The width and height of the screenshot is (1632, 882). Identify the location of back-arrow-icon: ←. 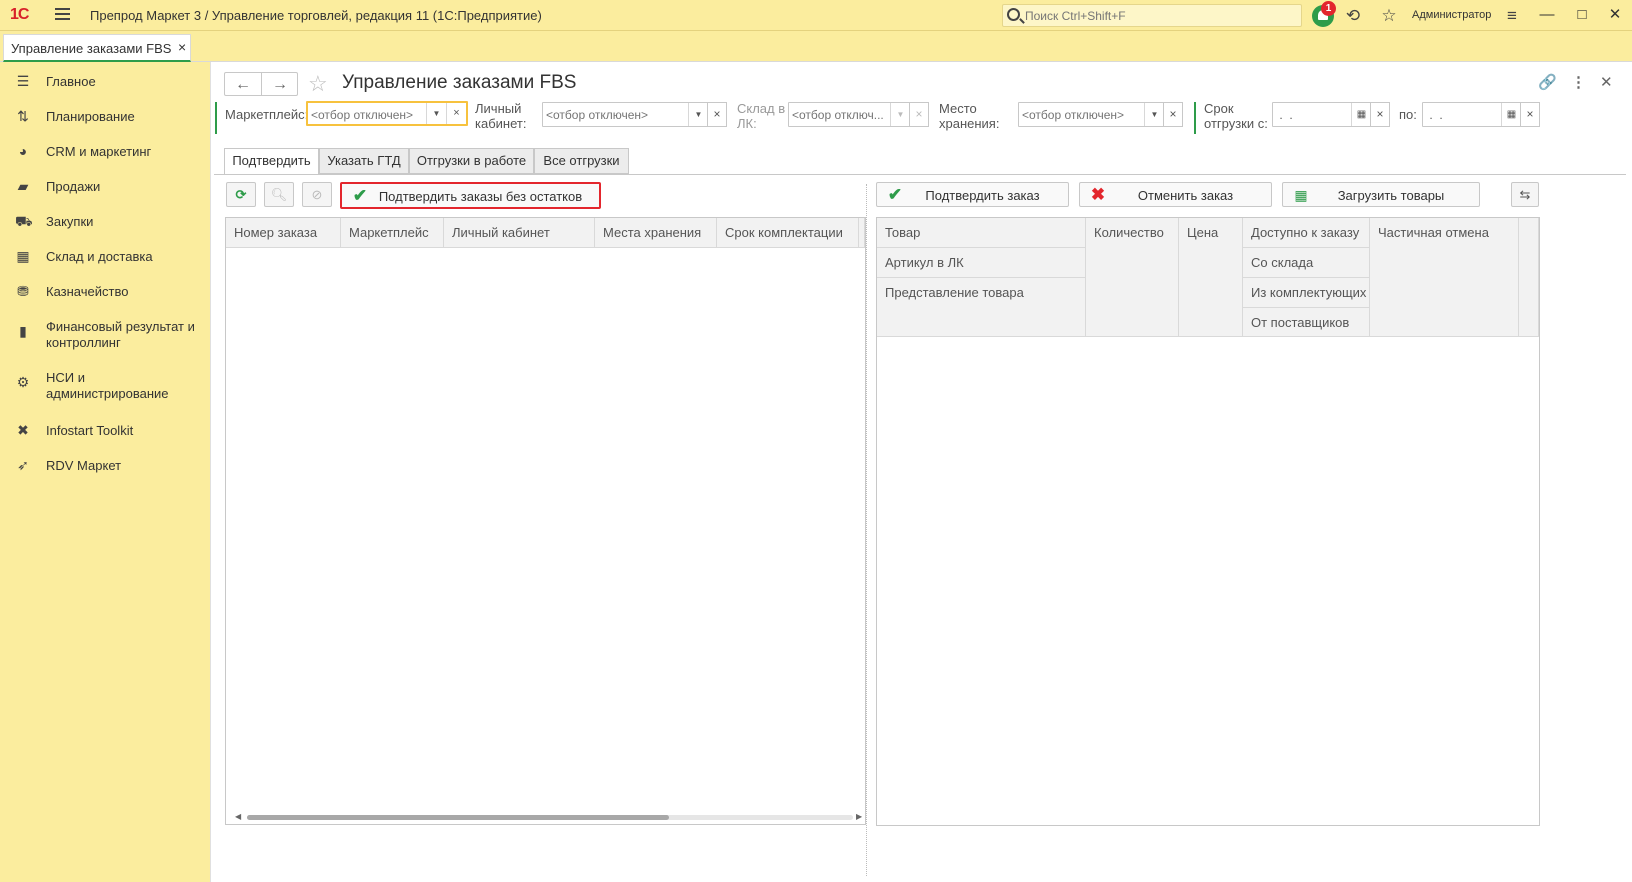
(243, 85).